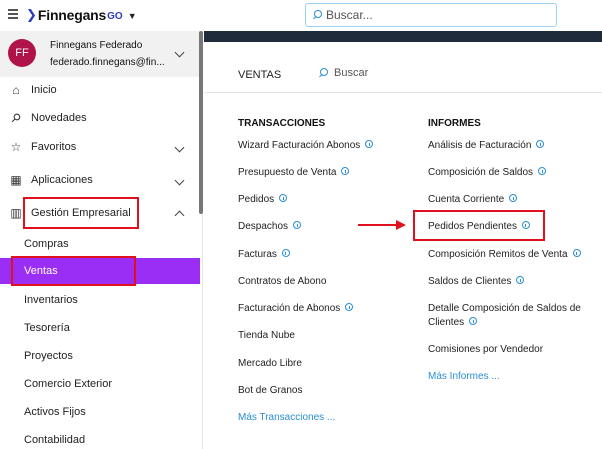 The height and width of the screenshot is (449, 602). I want to click on building-icon: ▥, so click(16, 213).